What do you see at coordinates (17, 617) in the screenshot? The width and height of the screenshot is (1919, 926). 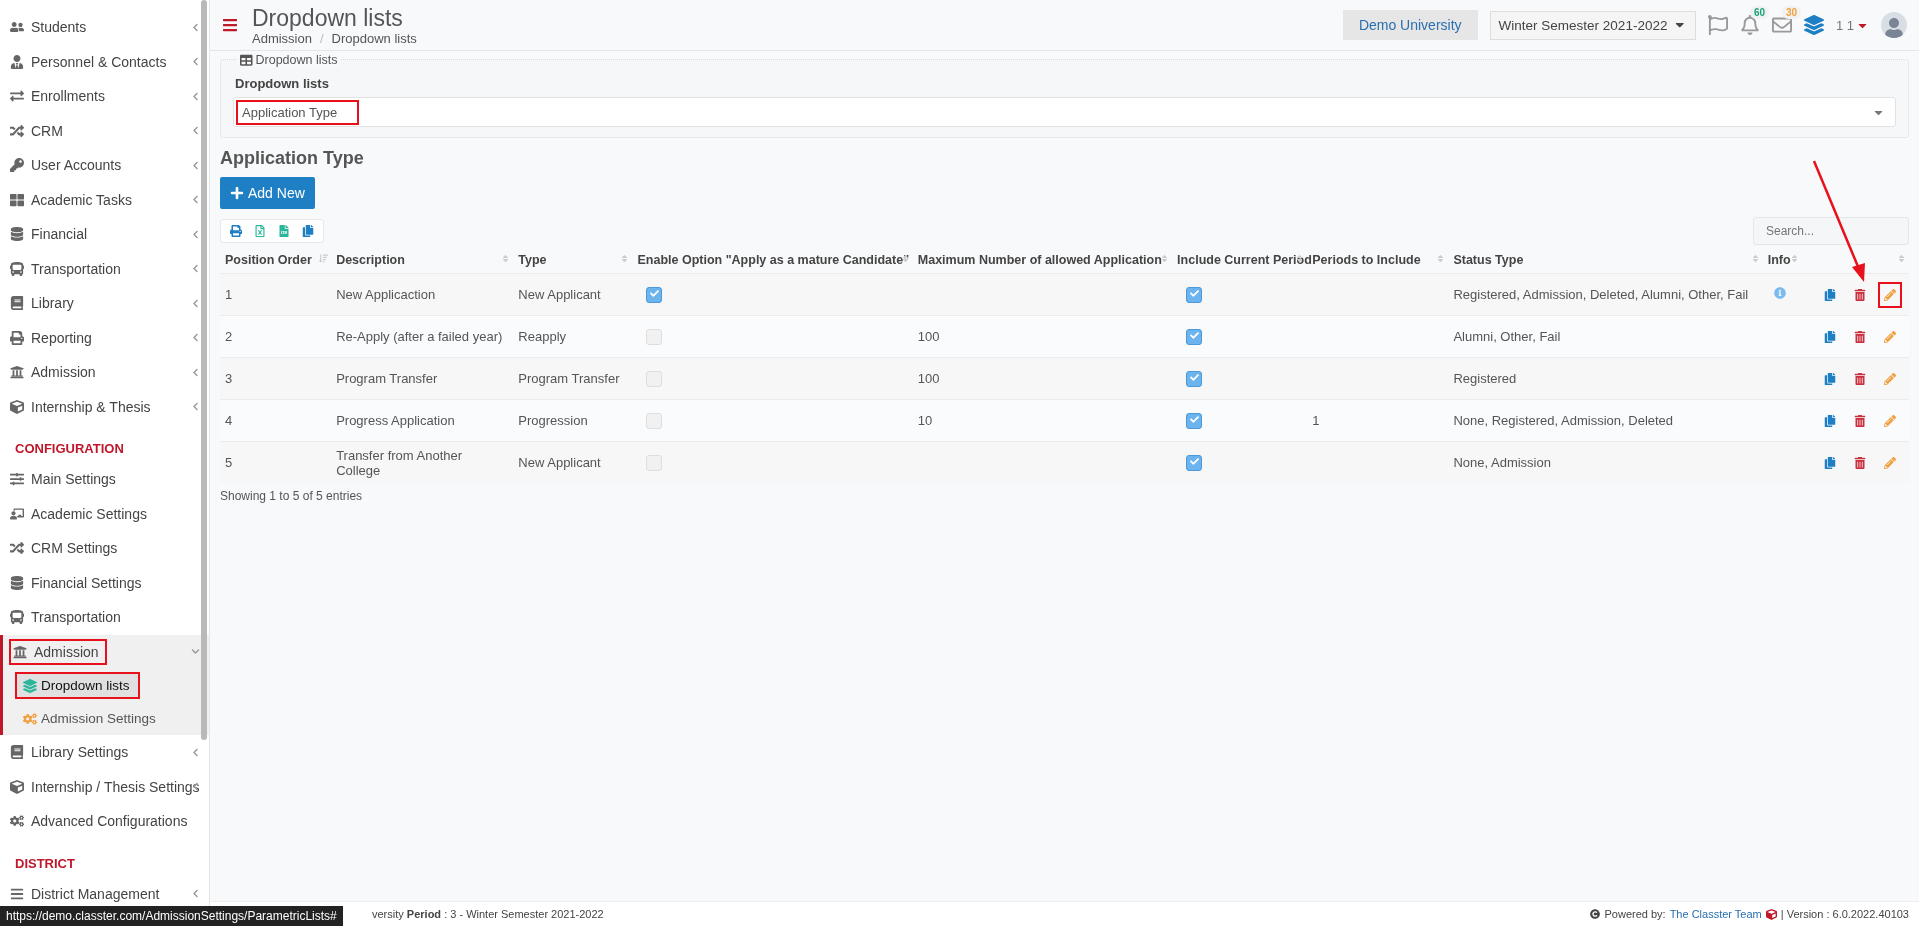 I see `bus-icon` at bounding box center [17, 617].